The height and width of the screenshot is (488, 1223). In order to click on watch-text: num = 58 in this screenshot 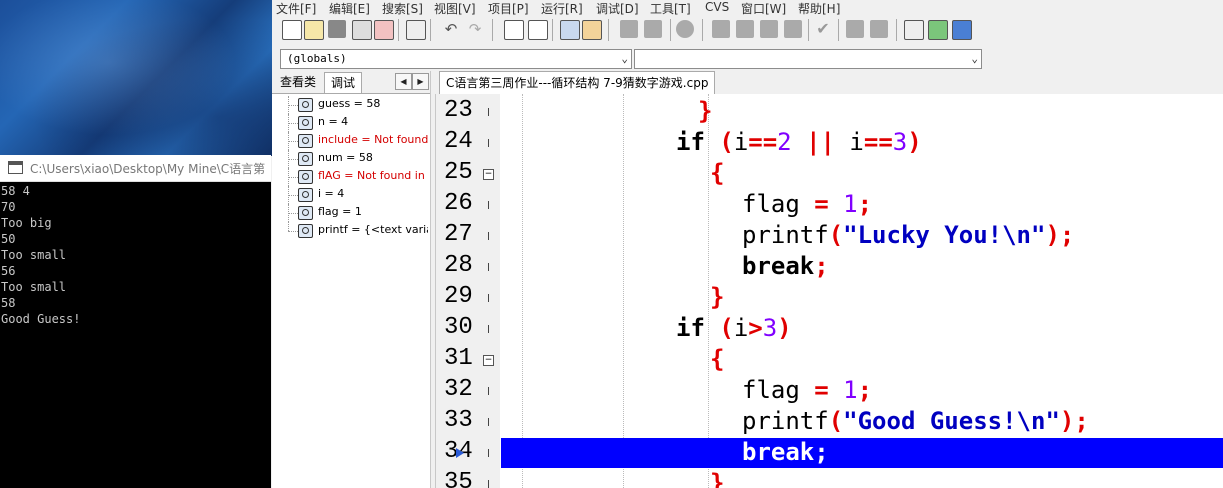, I will do `click(345, 157)`.